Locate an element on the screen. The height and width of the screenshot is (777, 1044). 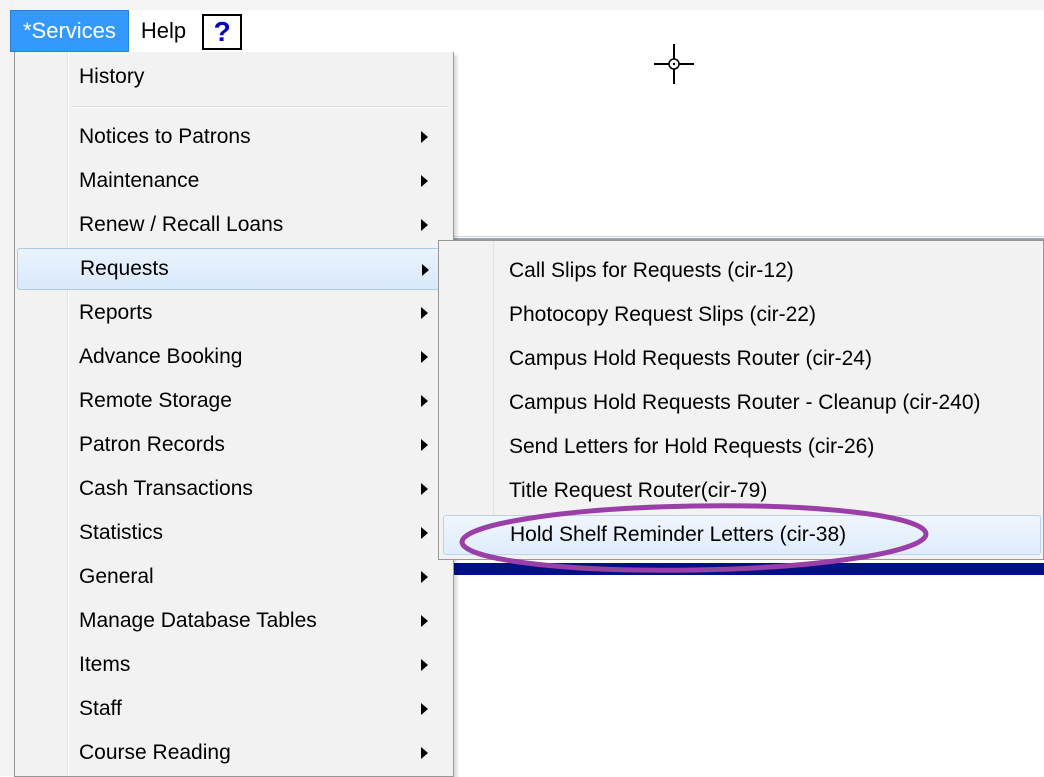
menu-item-maintenance: Maintenance is located at coordinates (233, 181).